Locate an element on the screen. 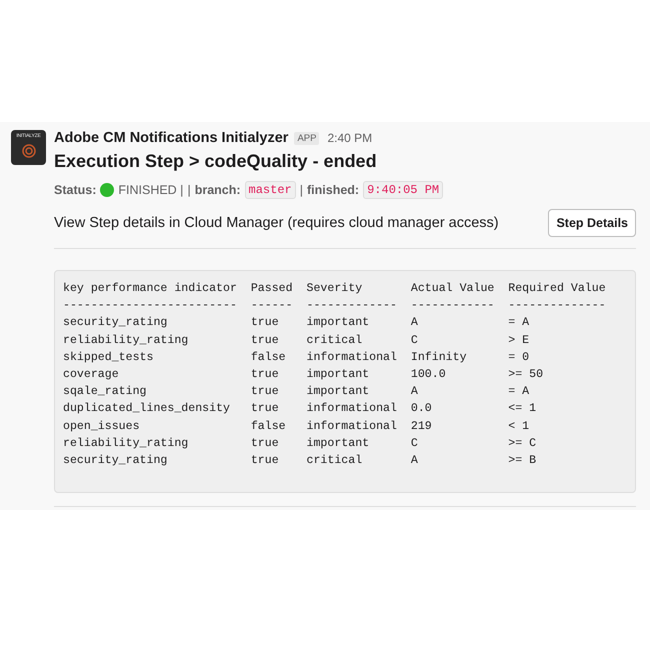 This screenshot has width=650, height=650. details-text: View Step details in Cloud Manager (requires cloud manager access) is located at coordinates (276, 223).